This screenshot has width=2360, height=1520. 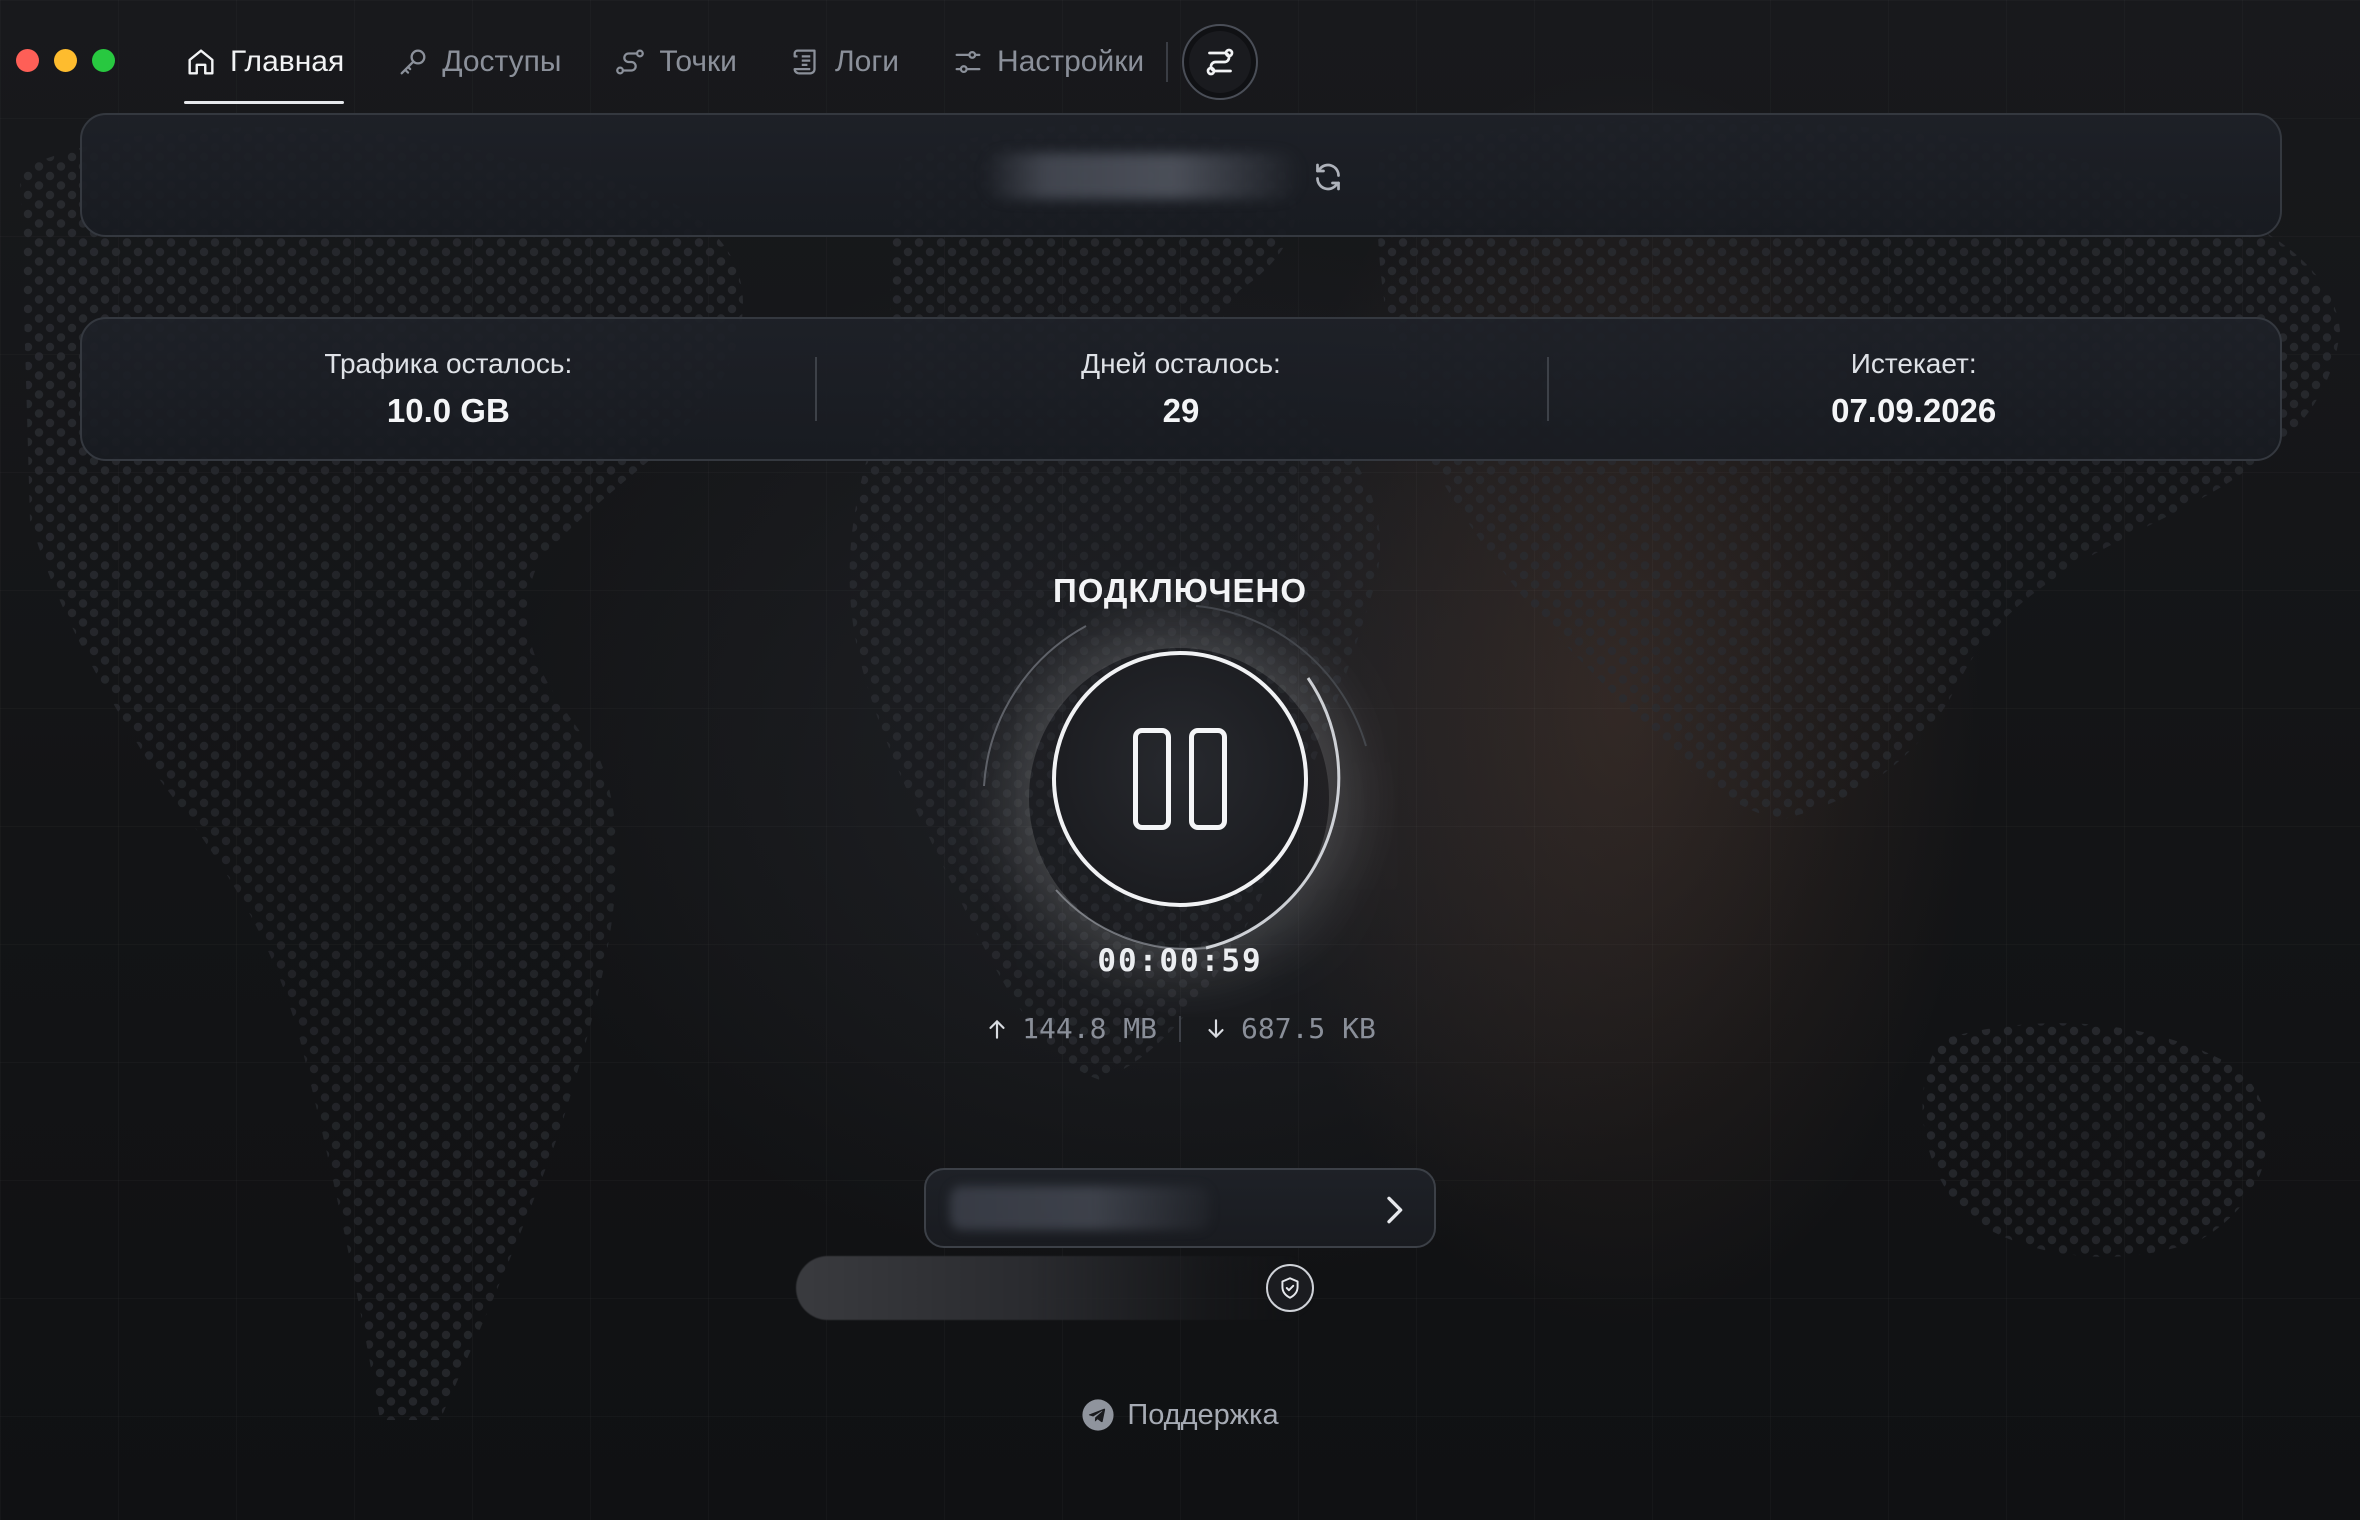 I want to click on close-window-button, so click(x=27, y=60).